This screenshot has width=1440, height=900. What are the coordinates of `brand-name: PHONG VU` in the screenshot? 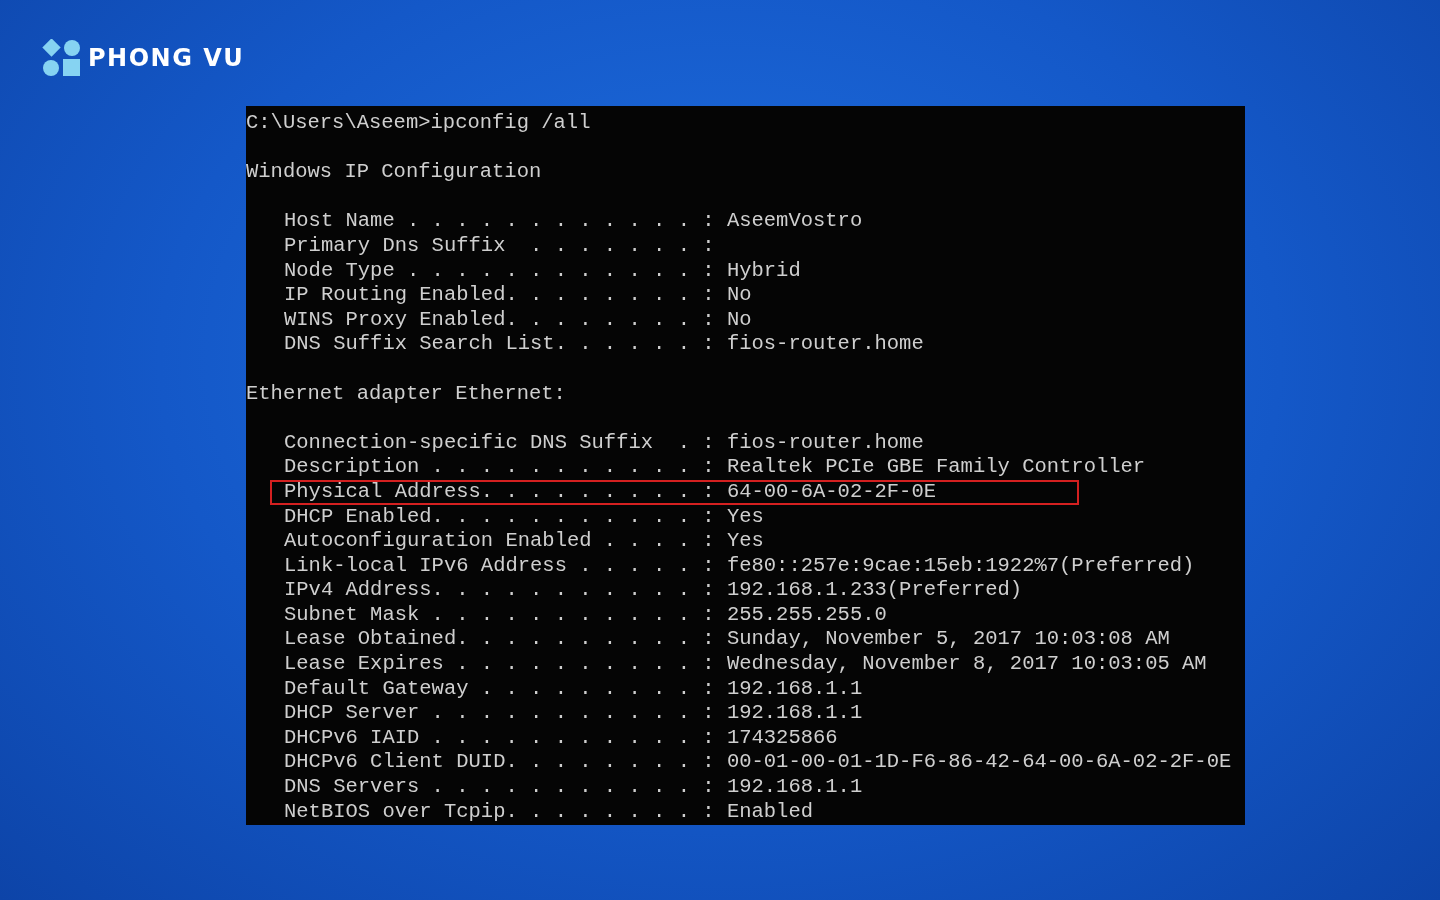 It's located at (166, 58).